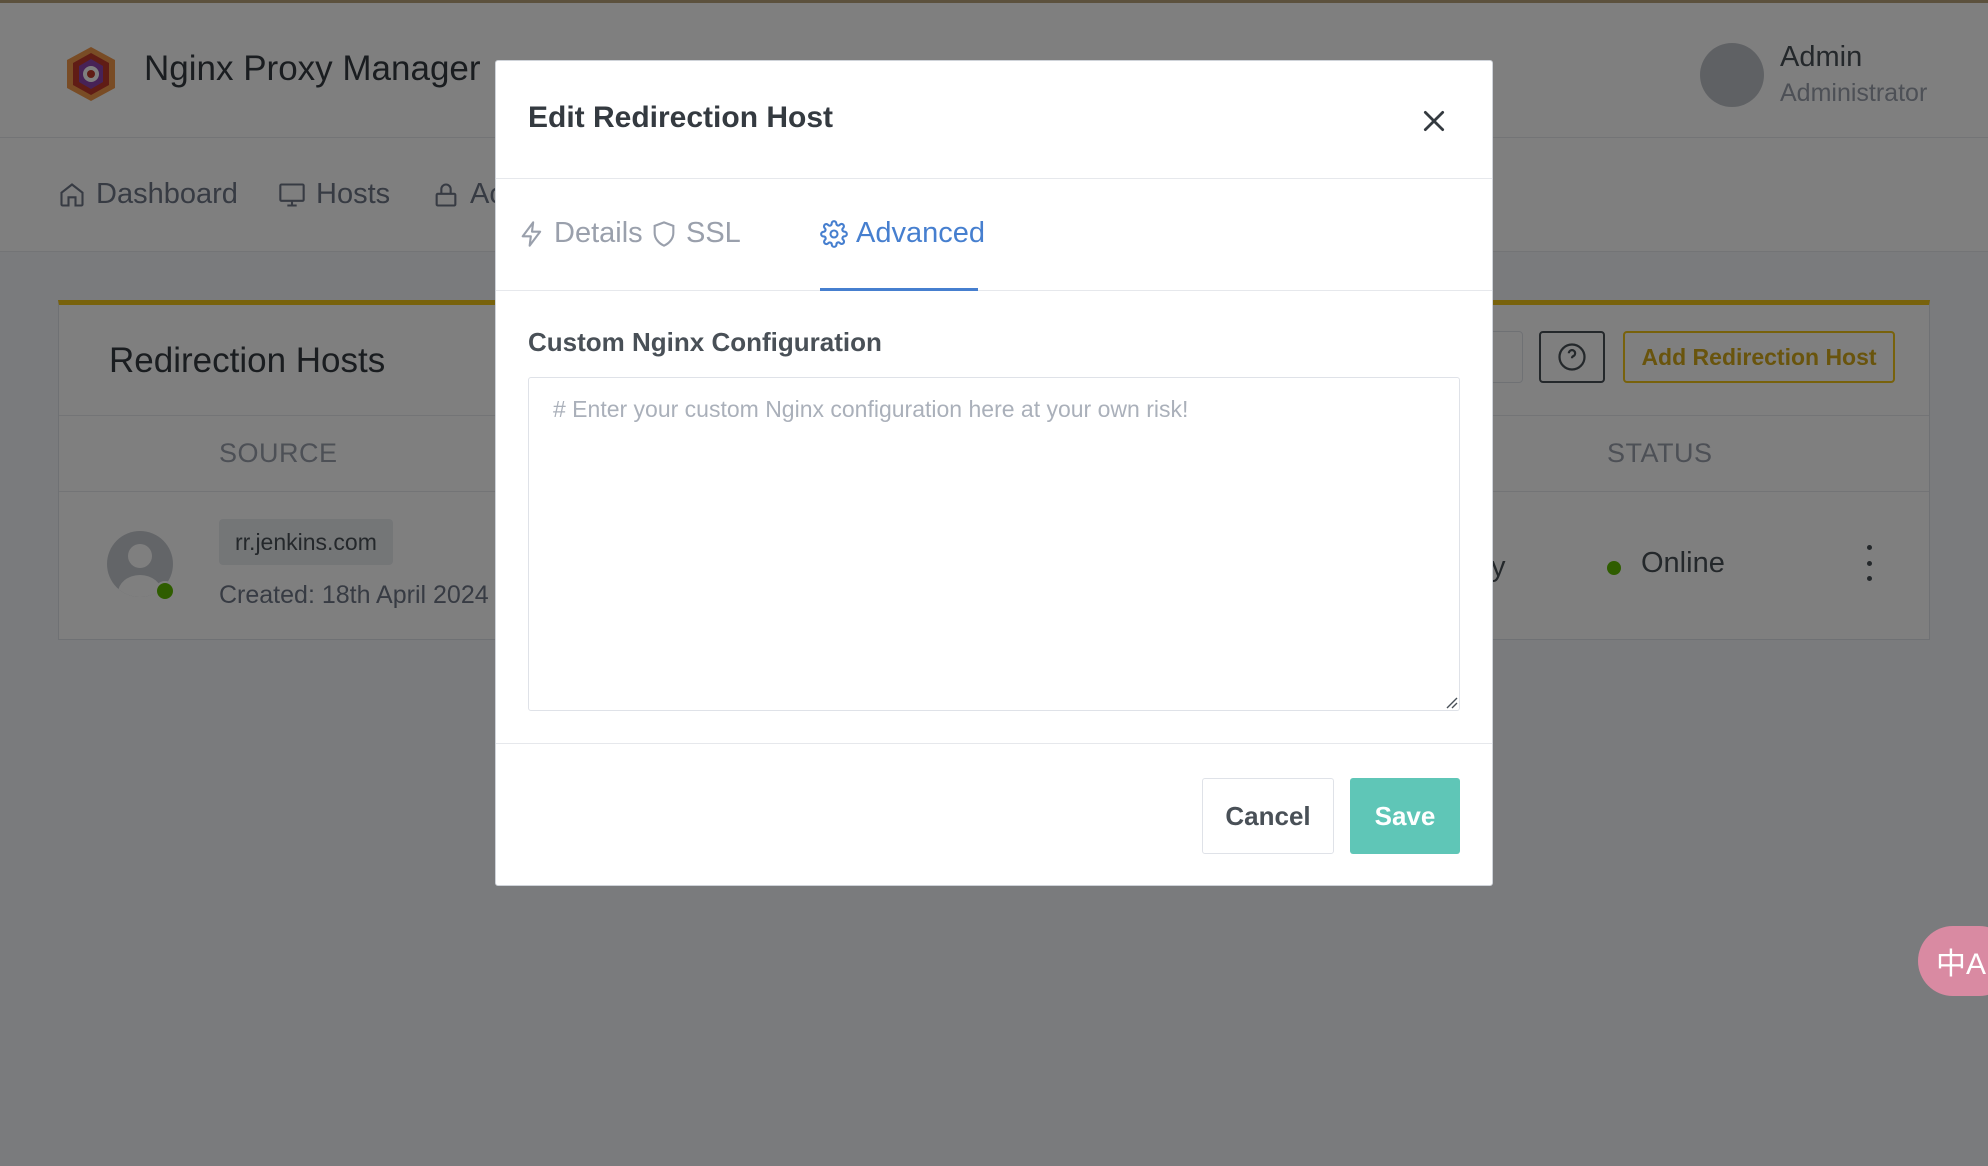  Describe the element at coordinates (1405, 816) in the screenshot. I see `save-button: Save` at that location.